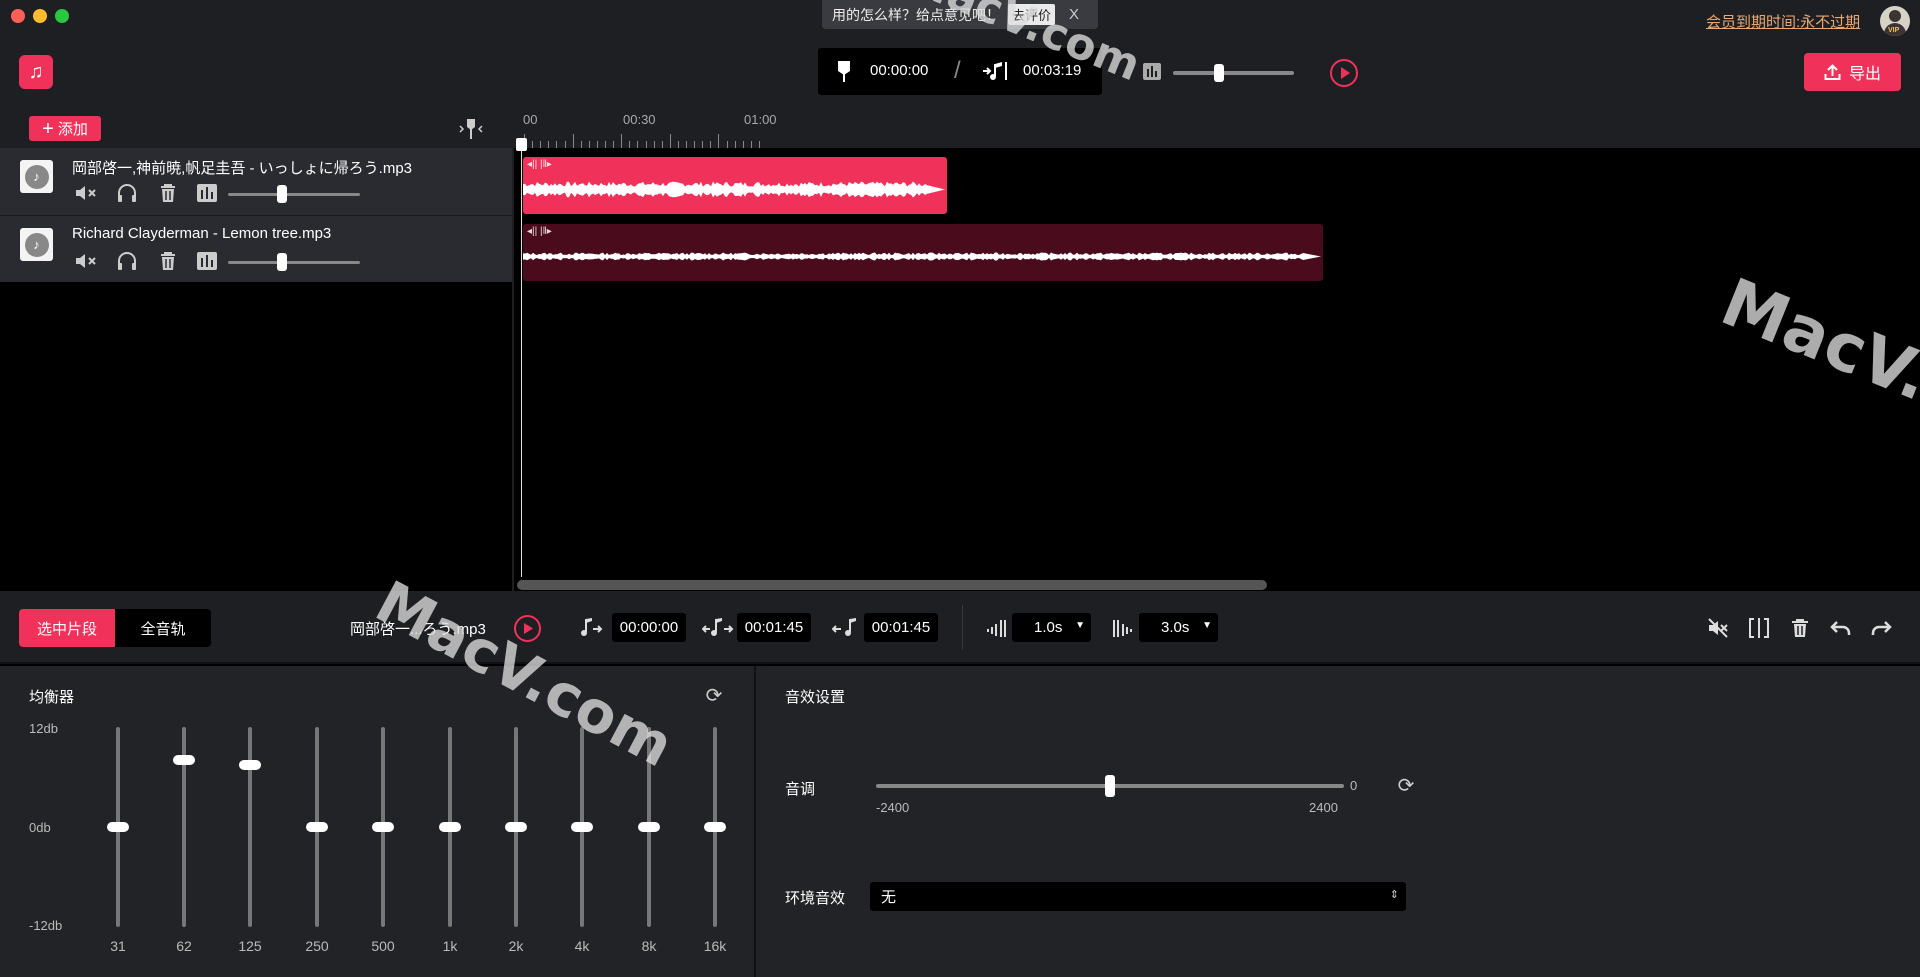  I want to click on end-time-icon, so click(844, 627).